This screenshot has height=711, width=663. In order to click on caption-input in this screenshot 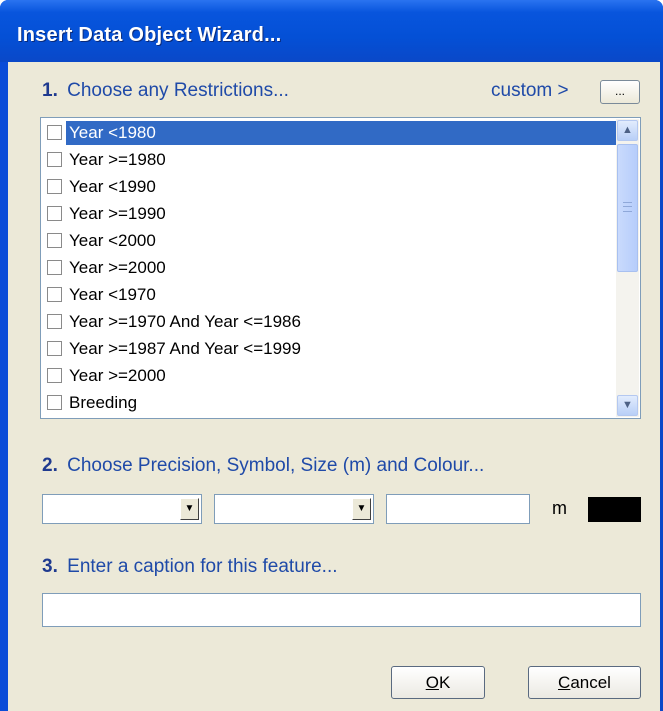, I will do `click(341, 610)`.